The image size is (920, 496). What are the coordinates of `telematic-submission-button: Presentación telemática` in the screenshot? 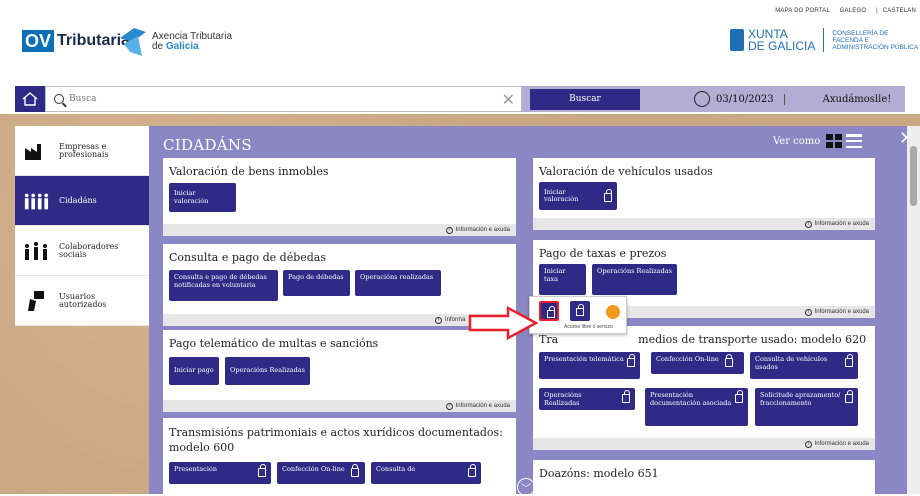 It's located at (589, 365).